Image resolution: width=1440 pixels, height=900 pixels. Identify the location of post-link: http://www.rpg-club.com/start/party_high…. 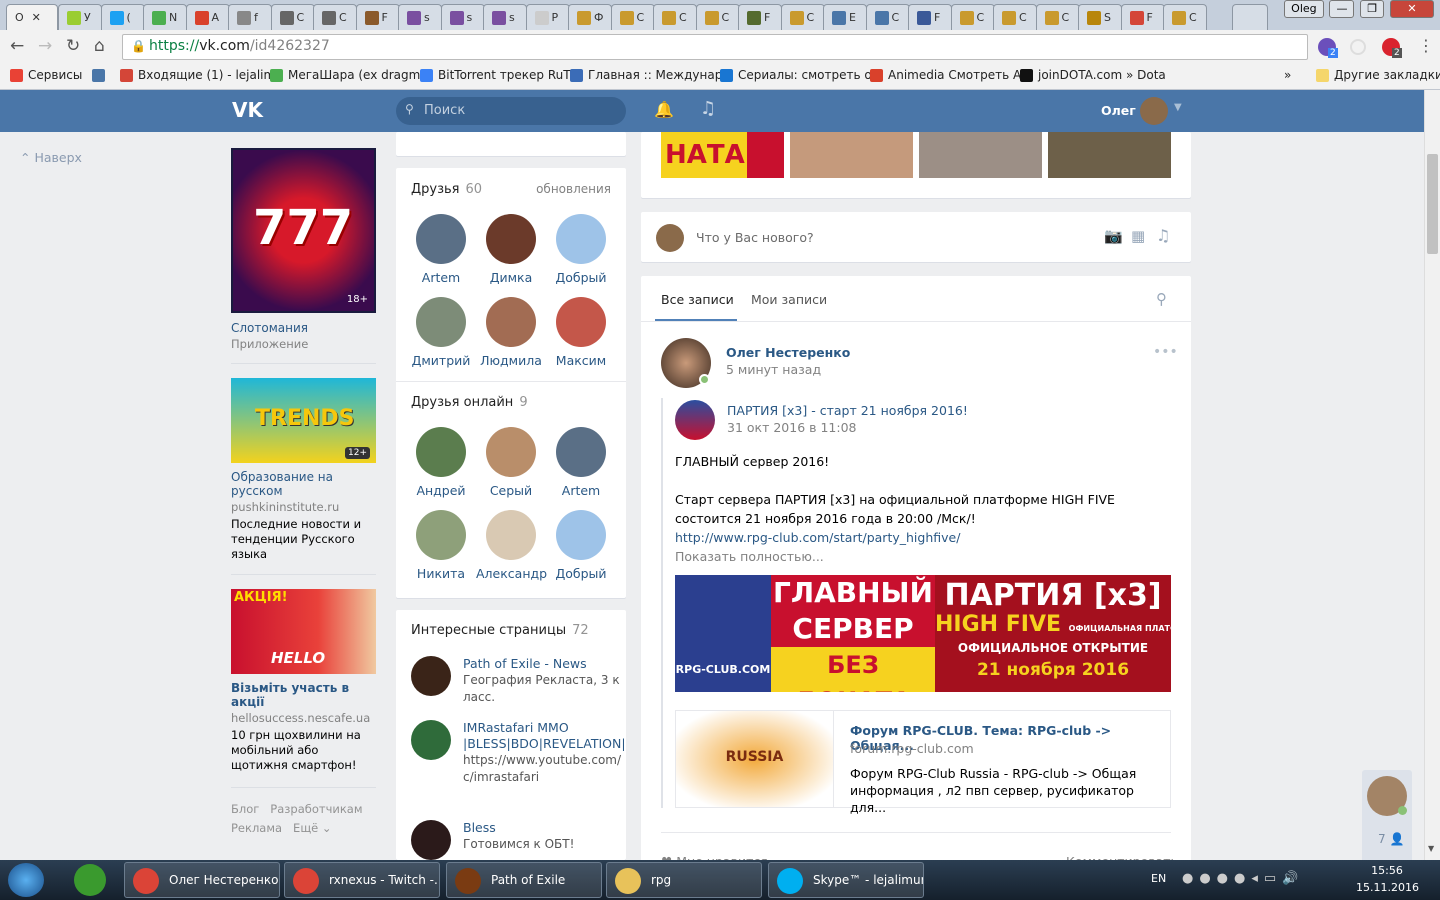
(925, 537).